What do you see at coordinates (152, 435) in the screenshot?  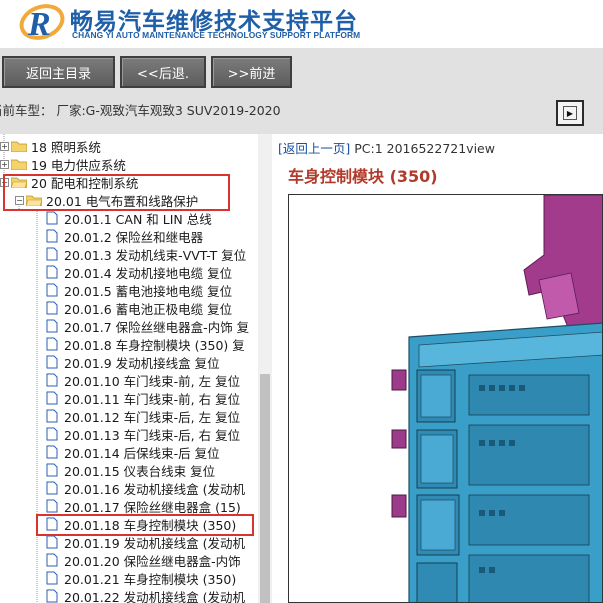 I see `tree-item-label: 20.01.13 车门线束-后, 右 复位` at bounding box center [152, 435].